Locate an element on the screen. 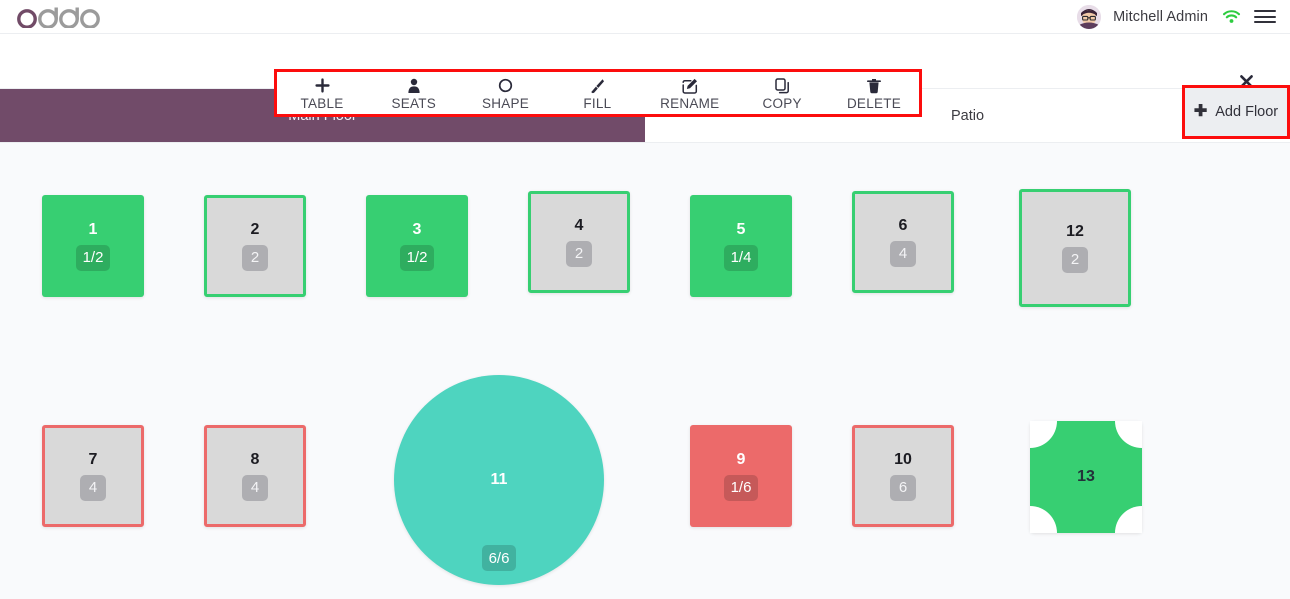 The width and height of the screenshot is (1290, 599). floor-table-4: 42 is located at coordinates (579, 242).